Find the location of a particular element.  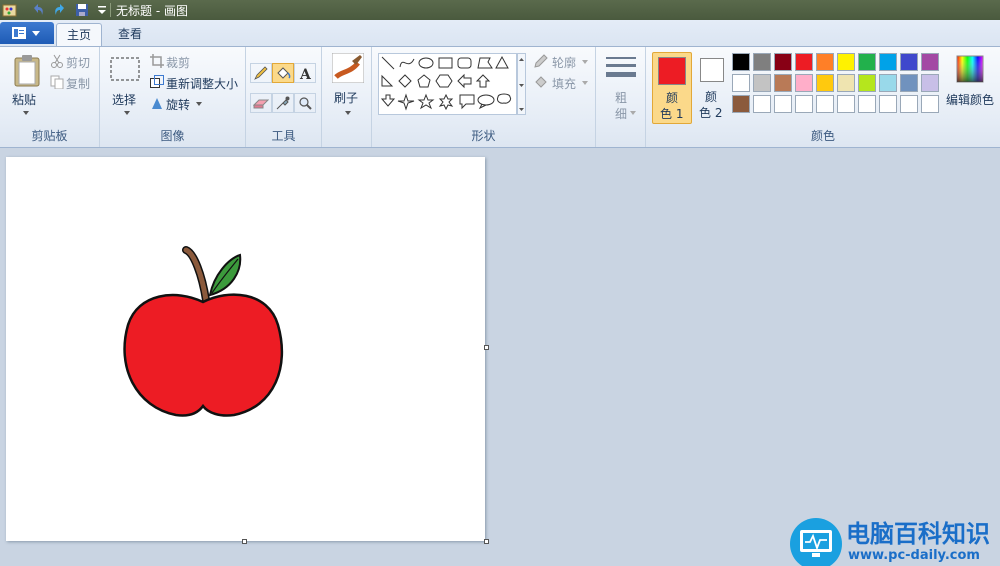

color2-swatch is located at coordinates (712, 70).